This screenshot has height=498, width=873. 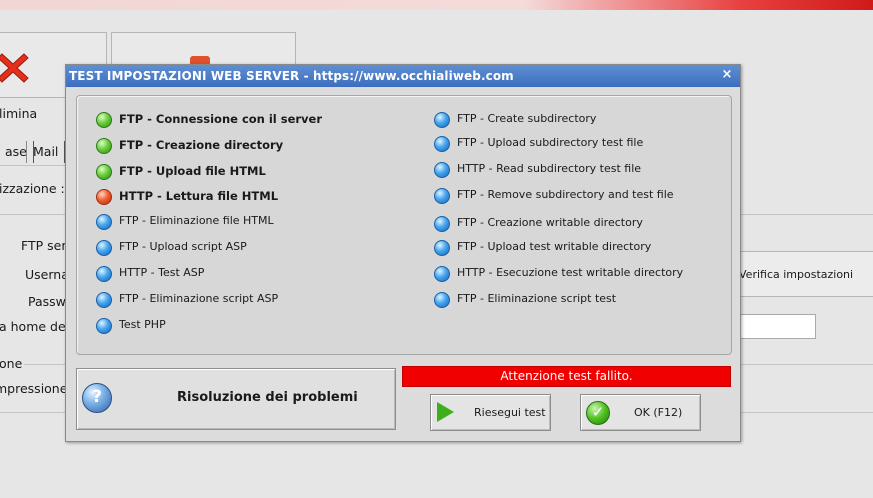 I want to click on test-label: FTP - Upload test writable directory, so click(x=554, y=246).